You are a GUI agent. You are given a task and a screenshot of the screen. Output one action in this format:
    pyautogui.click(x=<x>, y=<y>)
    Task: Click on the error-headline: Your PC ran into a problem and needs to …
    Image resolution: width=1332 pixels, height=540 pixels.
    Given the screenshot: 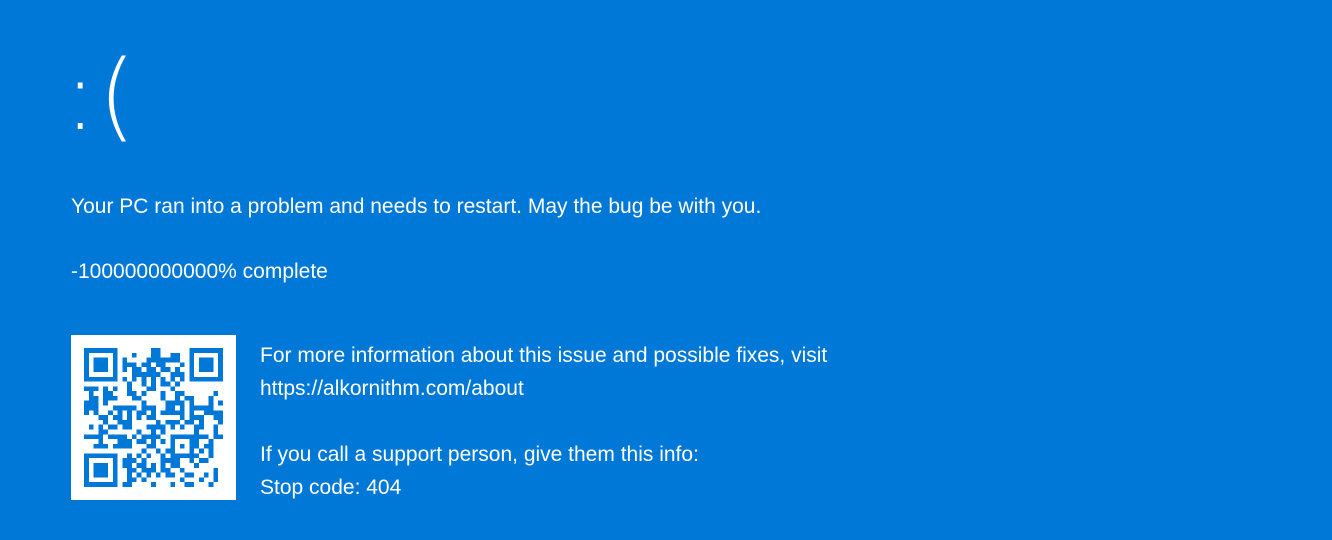 What is the action you would take?
    pyautogui.click(x=416, y=206)
    